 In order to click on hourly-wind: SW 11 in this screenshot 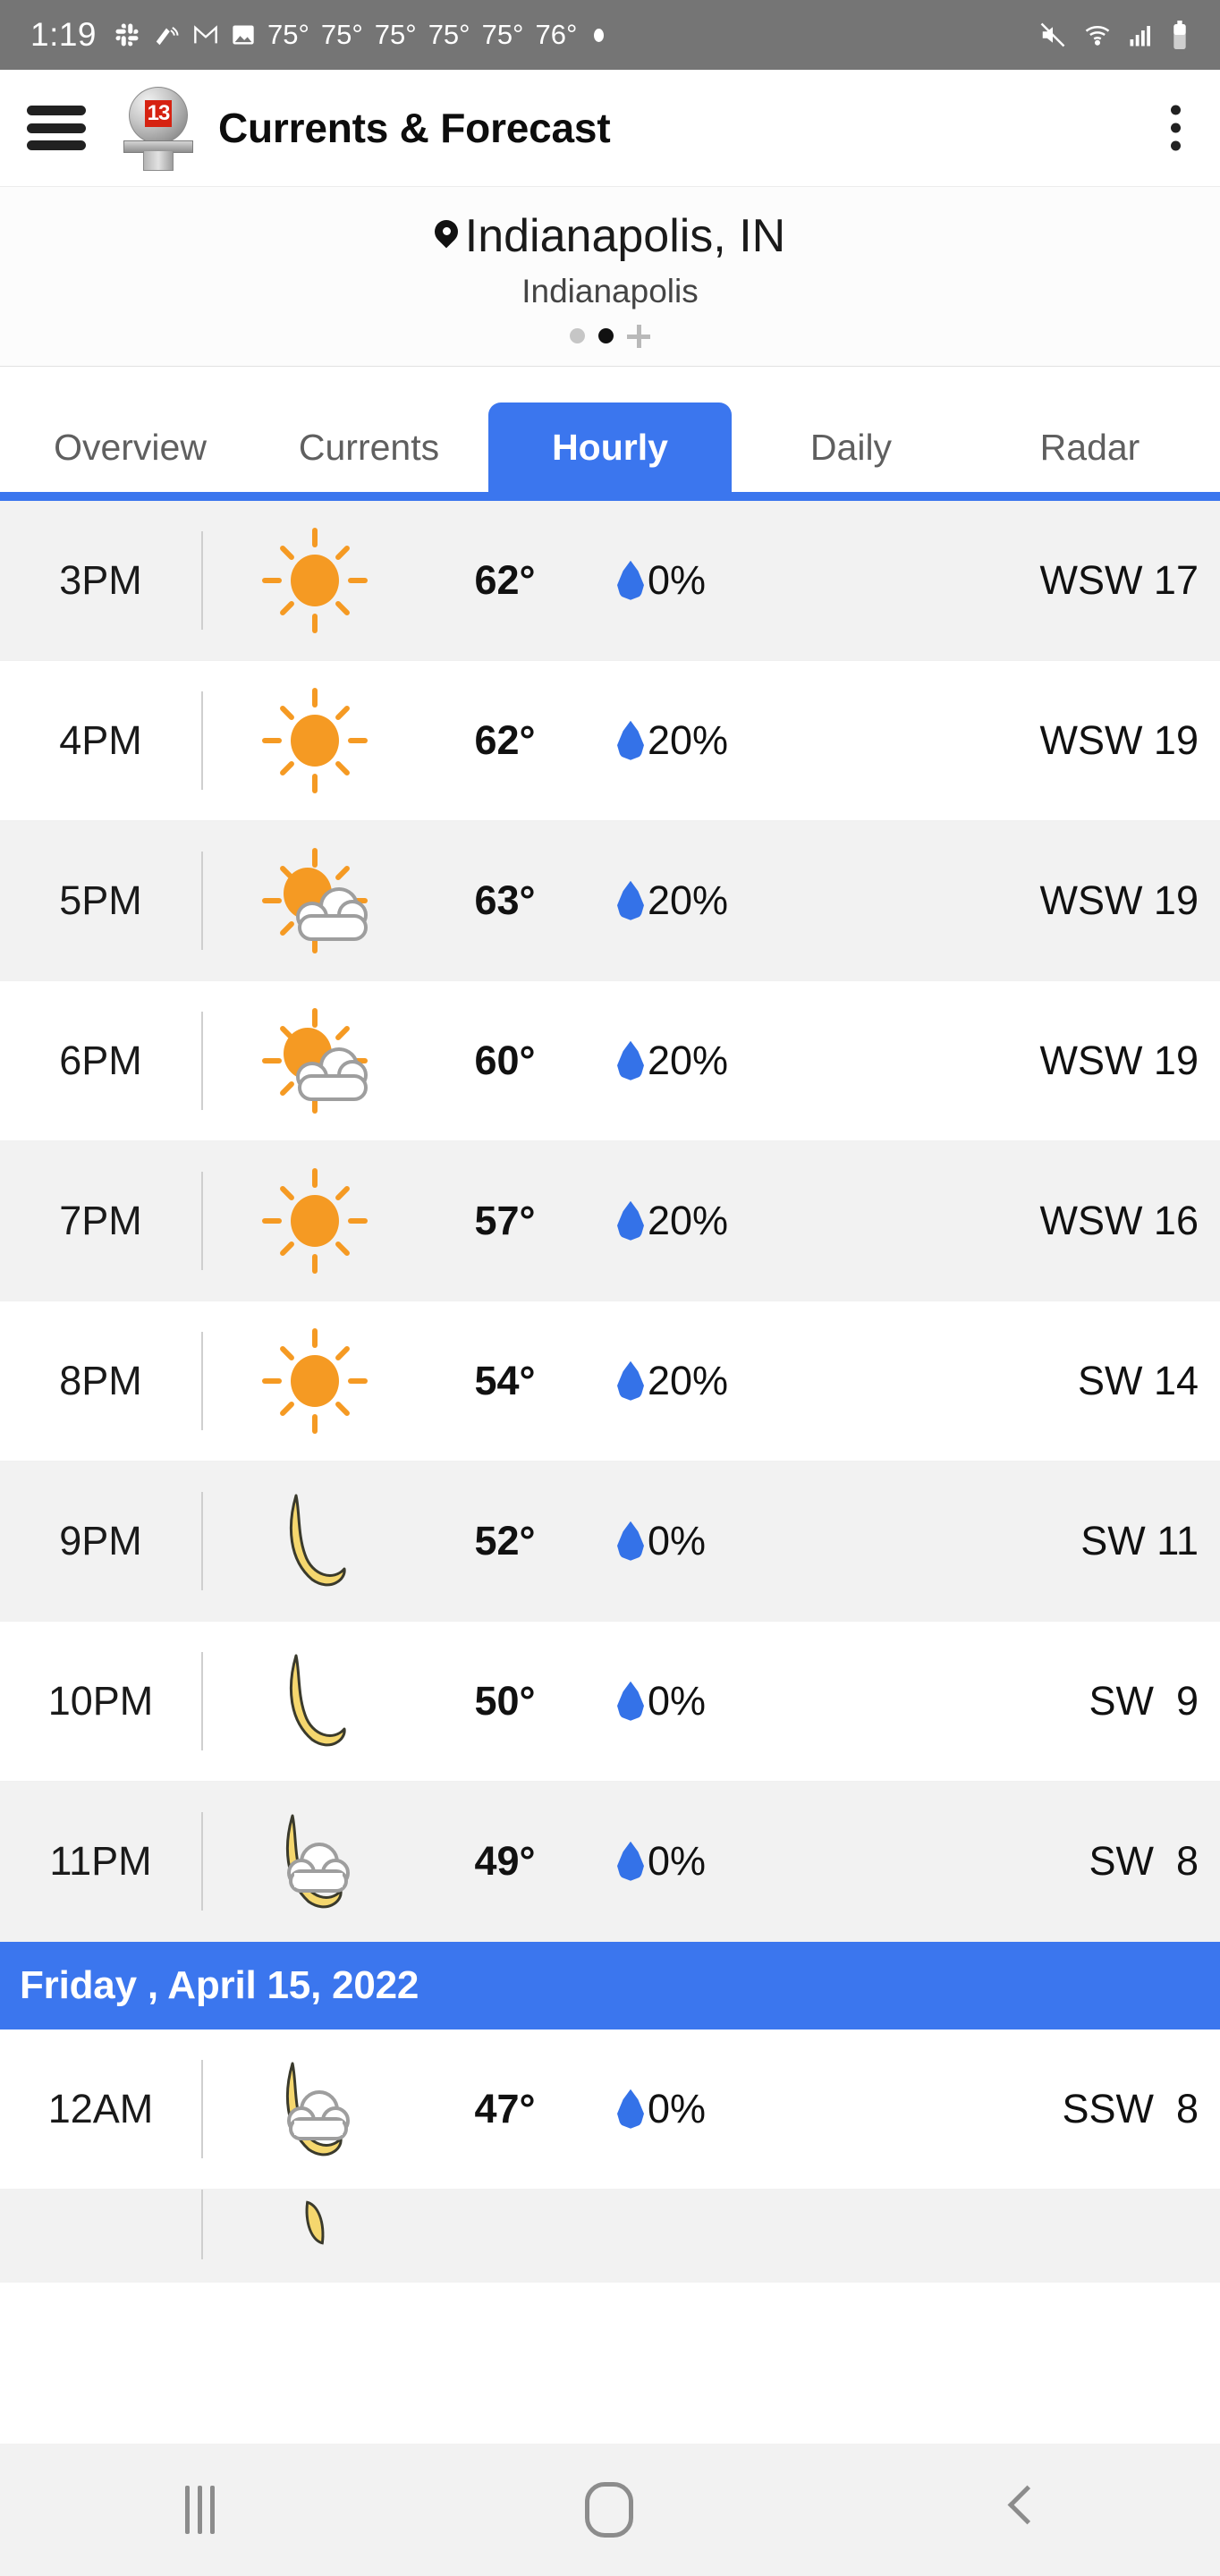, I will do `click(1139, 1540)`.